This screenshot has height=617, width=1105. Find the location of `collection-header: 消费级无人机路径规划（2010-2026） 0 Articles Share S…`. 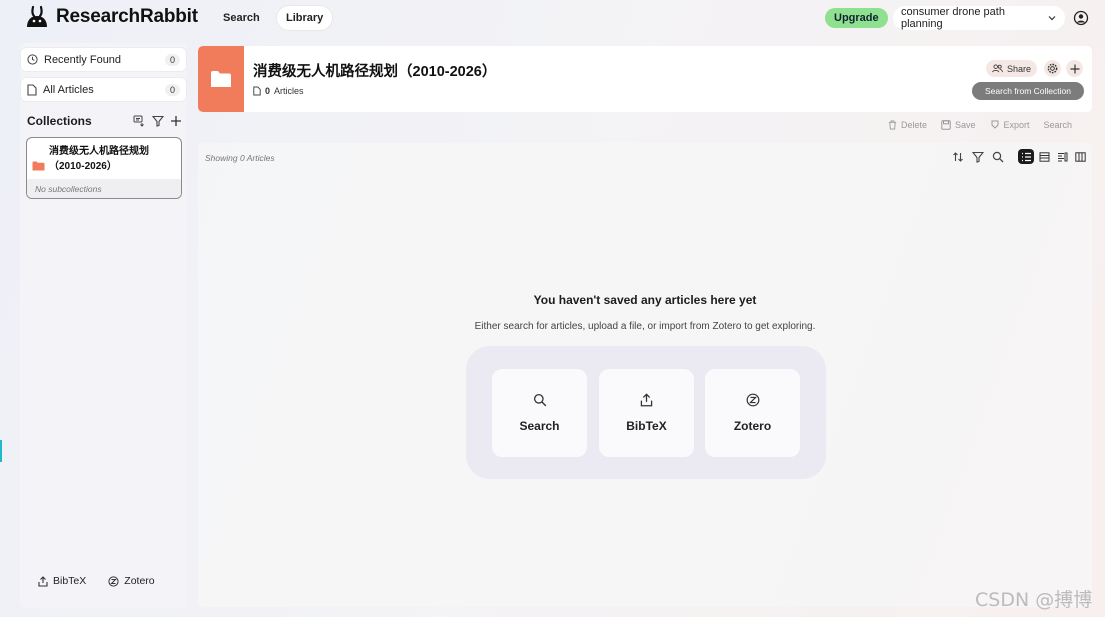

collection-header: 消费级无人机路径规划（2010-2026） 0 Articles Share S… is located at coordinates (645, 79).